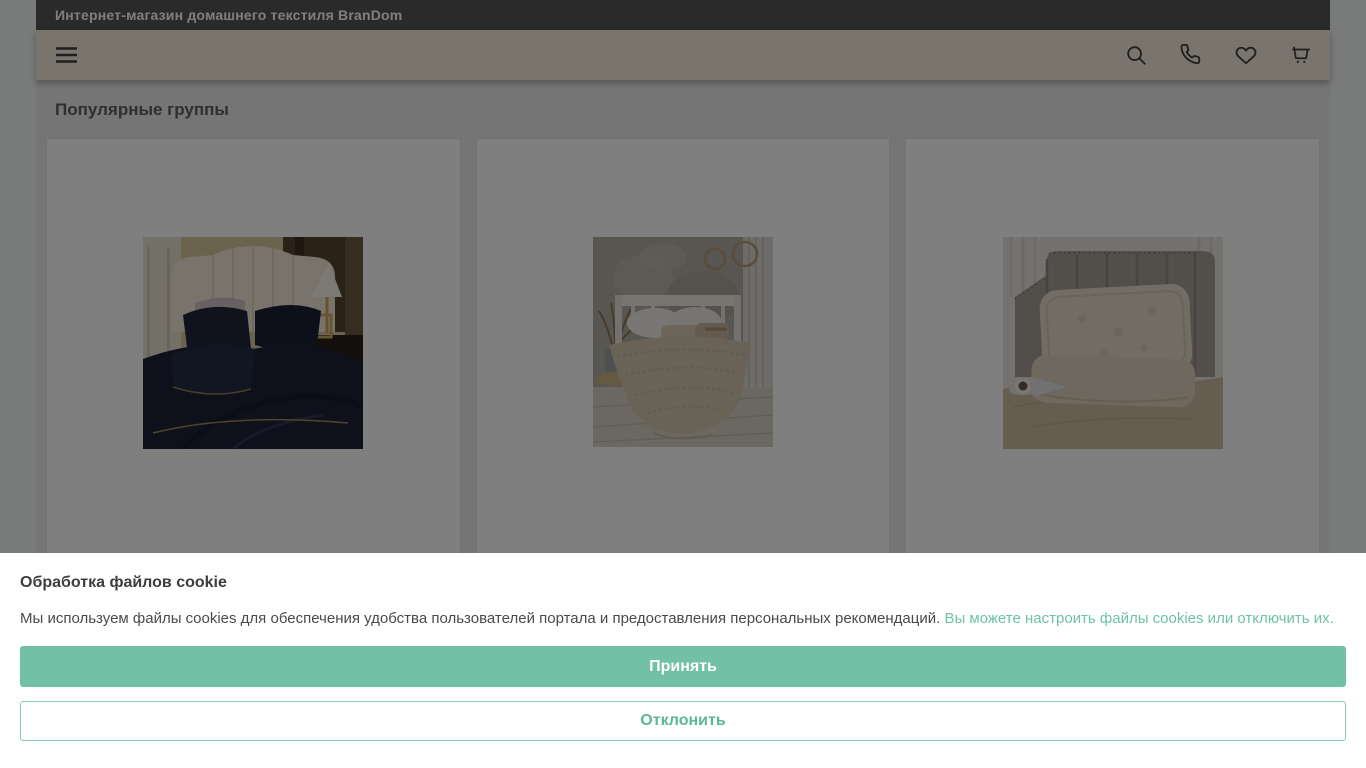 The image size is (1366, 768). I want to click on cookie-banner-title: Обработка файлов cookie, so click(123, 582).